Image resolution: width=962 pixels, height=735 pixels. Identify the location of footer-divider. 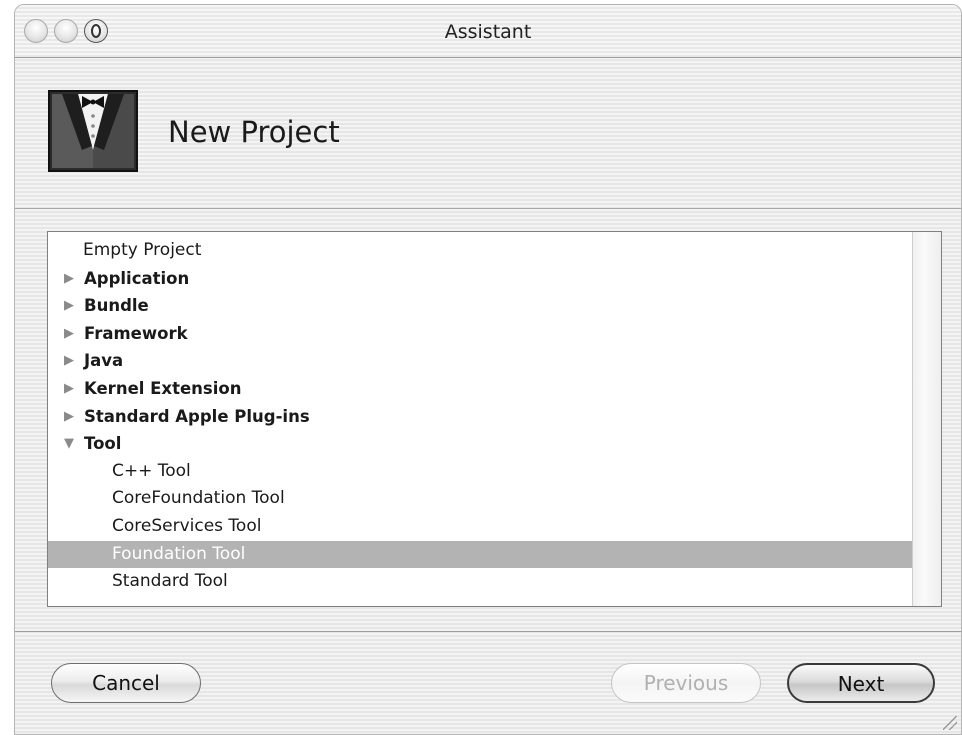
(488, 631).